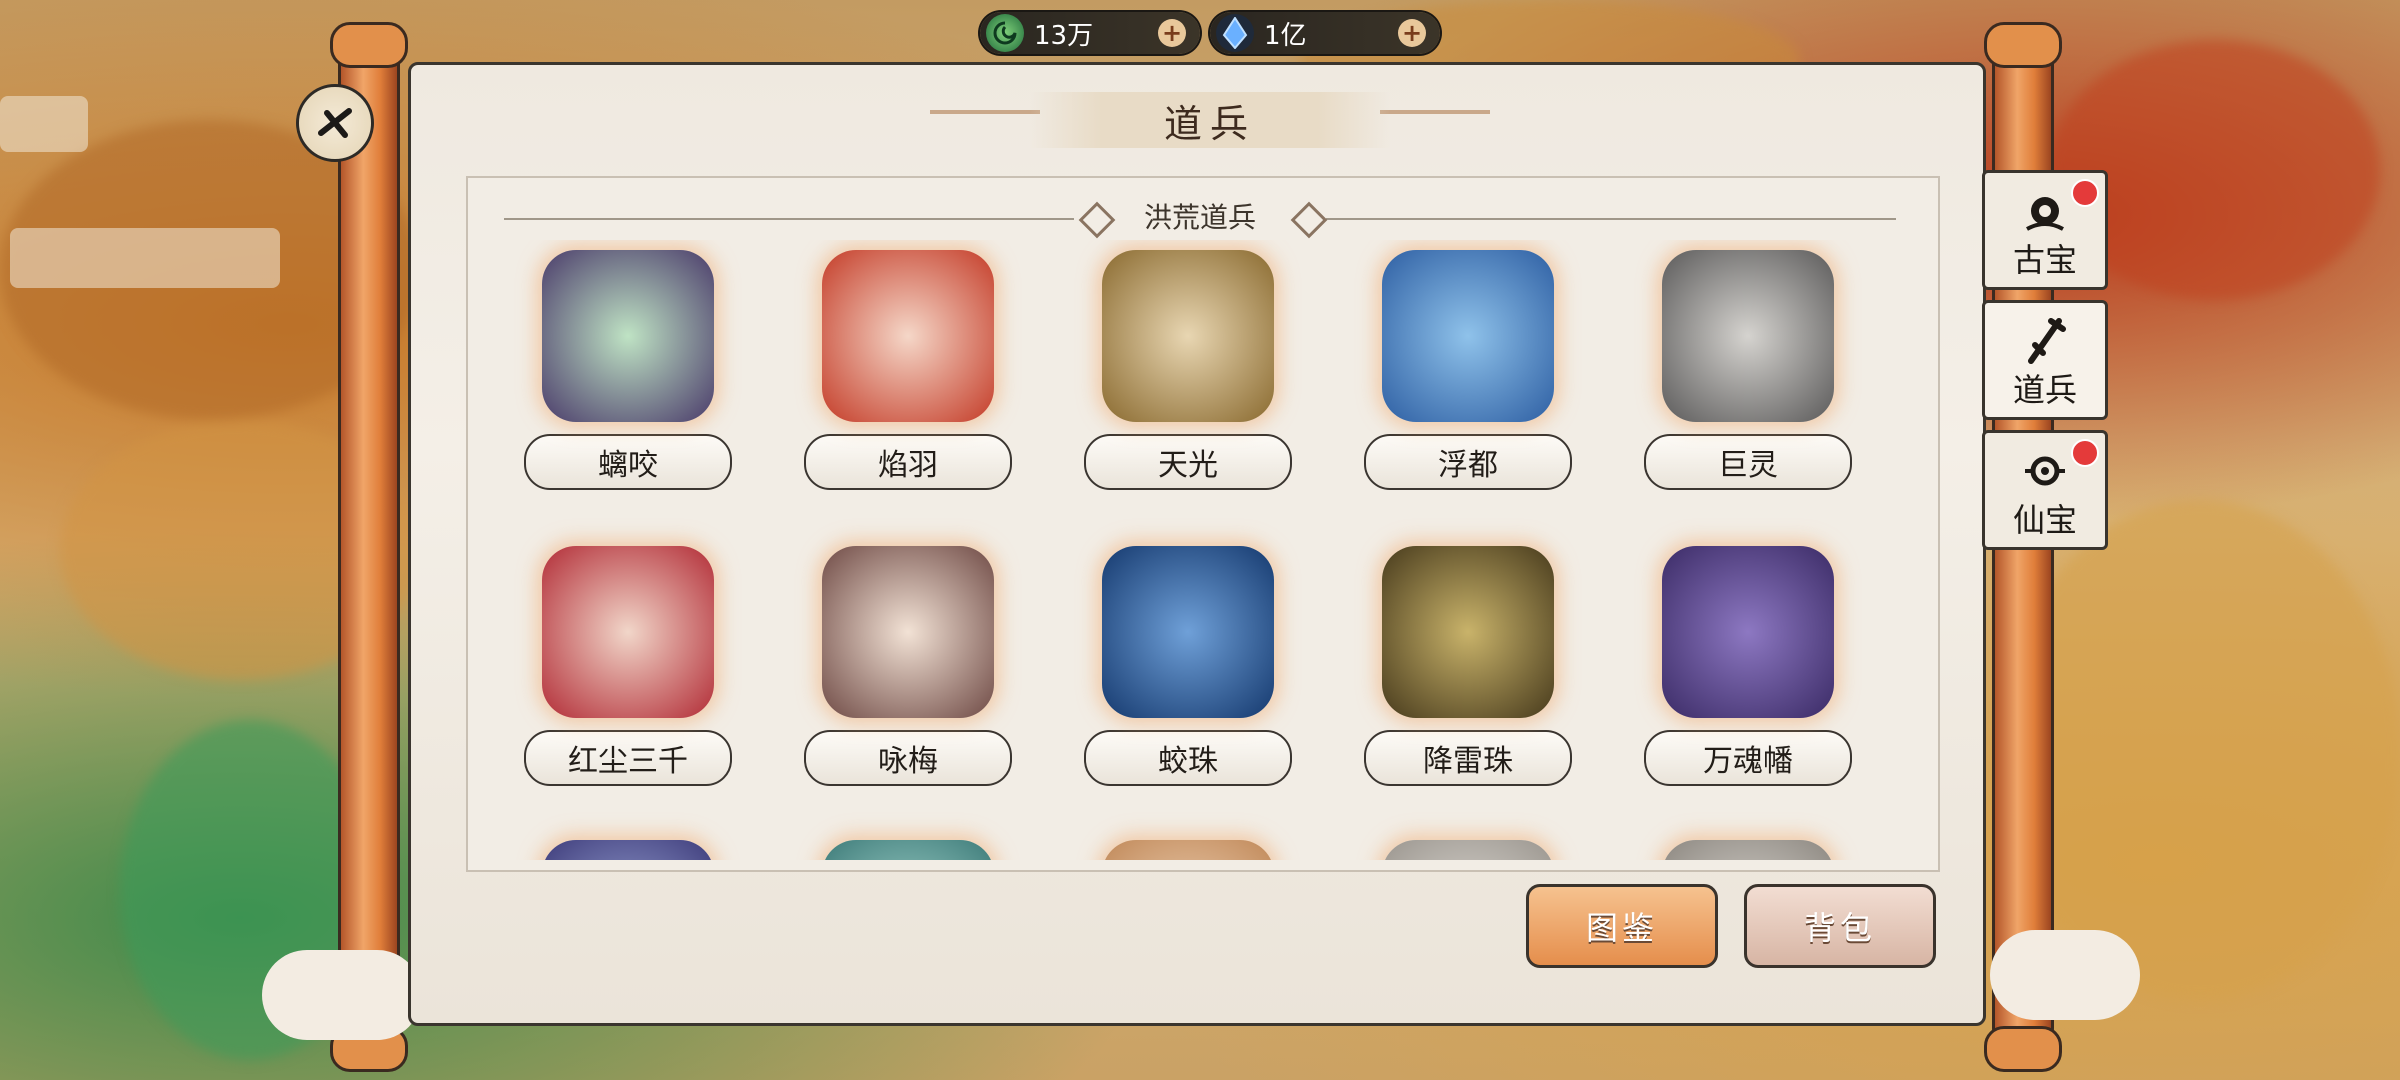 The image size is (2400, 1080). I want to click on add-crystal-button: +, so click(1412, 33).